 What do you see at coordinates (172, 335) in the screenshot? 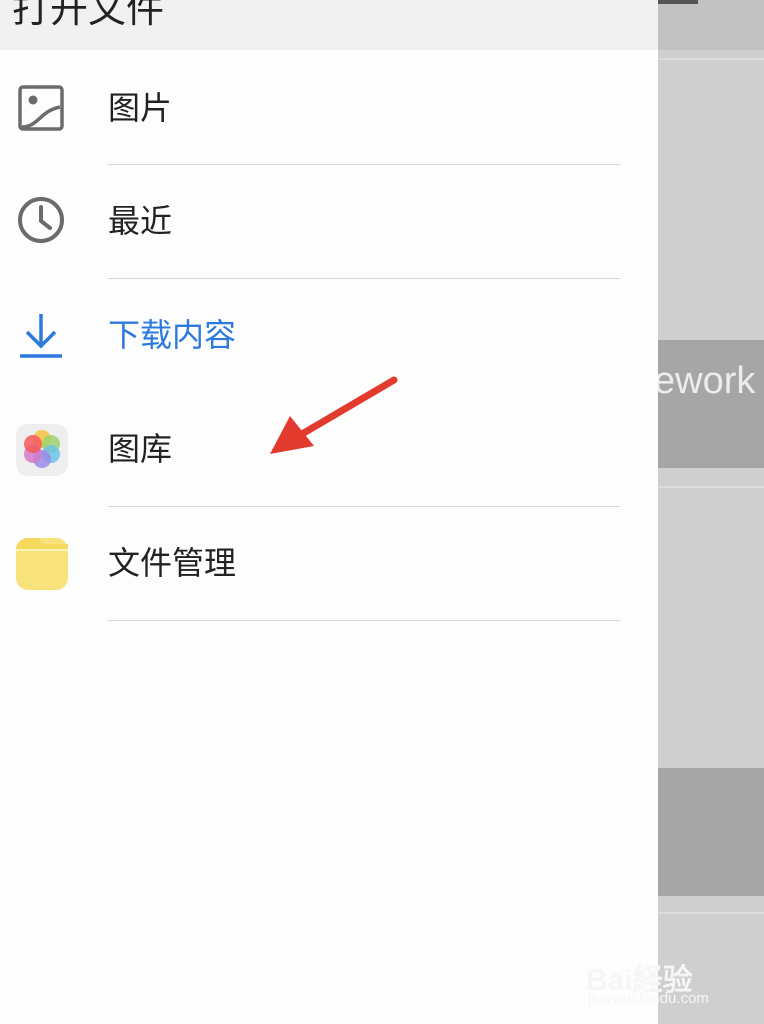
I see `drawer-item-label: 下载内容` at bounding box center [172, 335].